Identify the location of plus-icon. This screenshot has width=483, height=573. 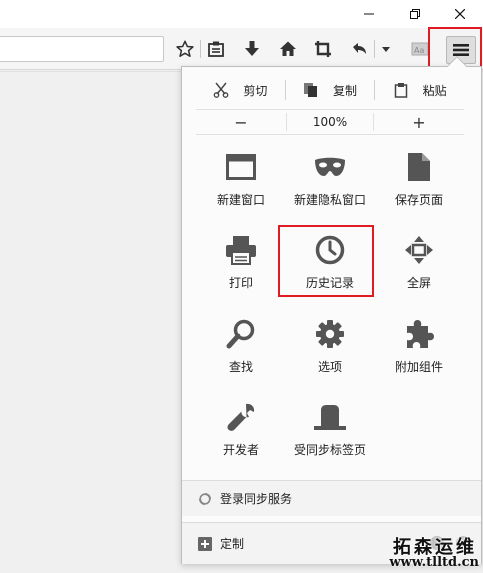
(205, 543).